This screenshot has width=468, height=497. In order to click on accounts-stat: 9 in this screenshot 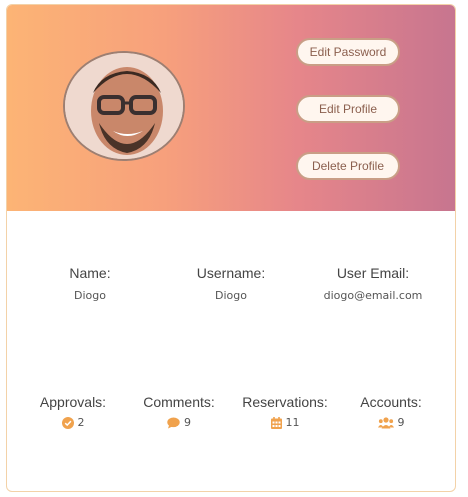, I will do `click(391, 422)`.